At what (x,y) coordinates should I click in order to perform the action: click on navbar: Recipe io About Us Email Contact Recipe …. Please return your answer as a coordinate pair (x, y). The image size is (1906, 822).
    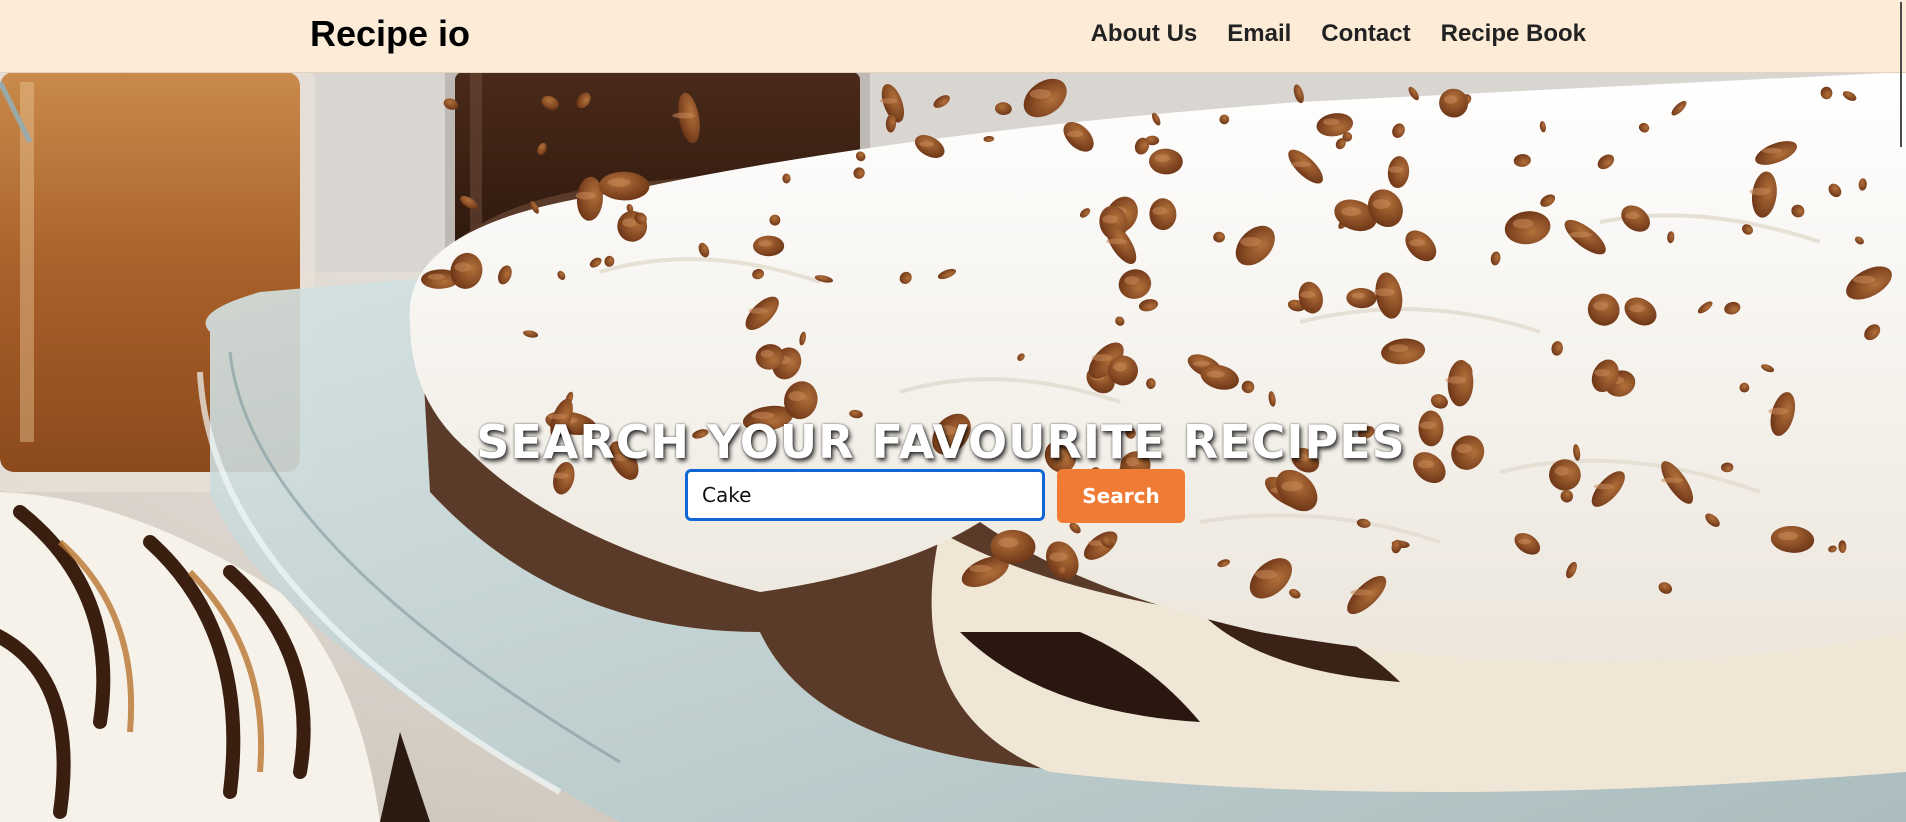
    Looking at the image, I should click on (953, 36).